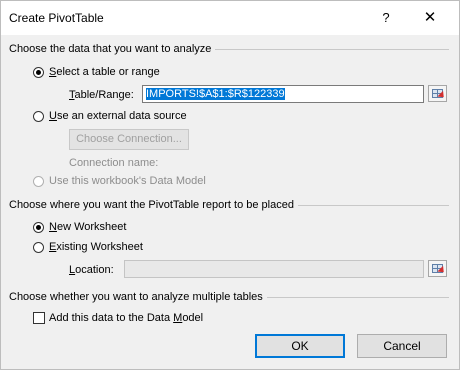 The width and height of the screenshot is (474, 388). Describe the element at coordinates (38, 72) in the screenshot. I see `select-table-radio` at that location.